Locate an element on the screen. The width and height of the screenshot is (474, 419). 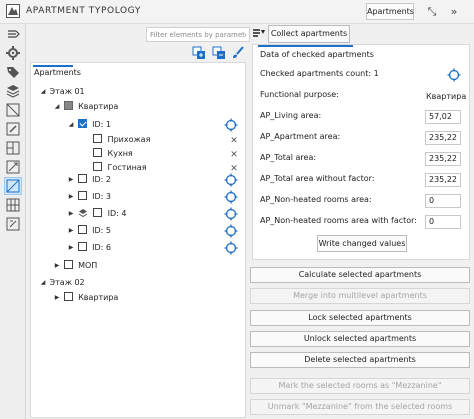
tree-row-id-4: ▶ ID: 4 is located at coordinates (97, 214).